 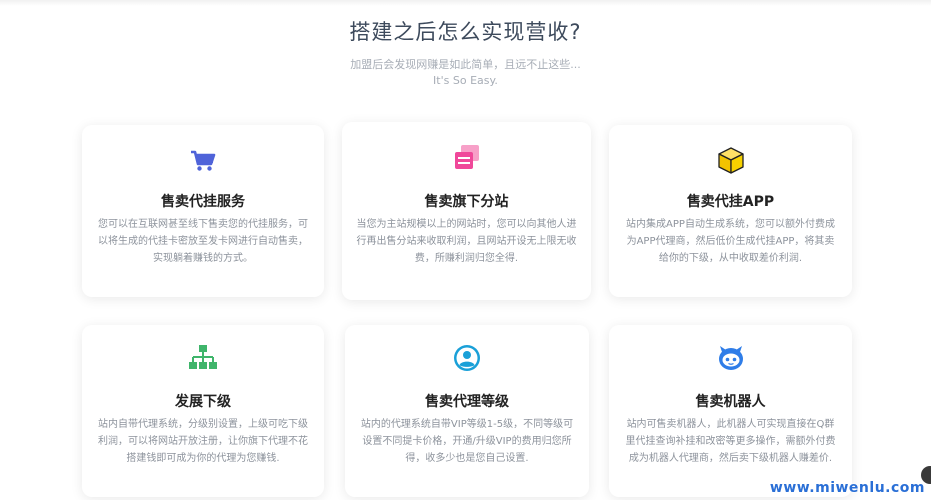 I want to click on card-title: 售卖代理等级, so click(x=467, y=402).